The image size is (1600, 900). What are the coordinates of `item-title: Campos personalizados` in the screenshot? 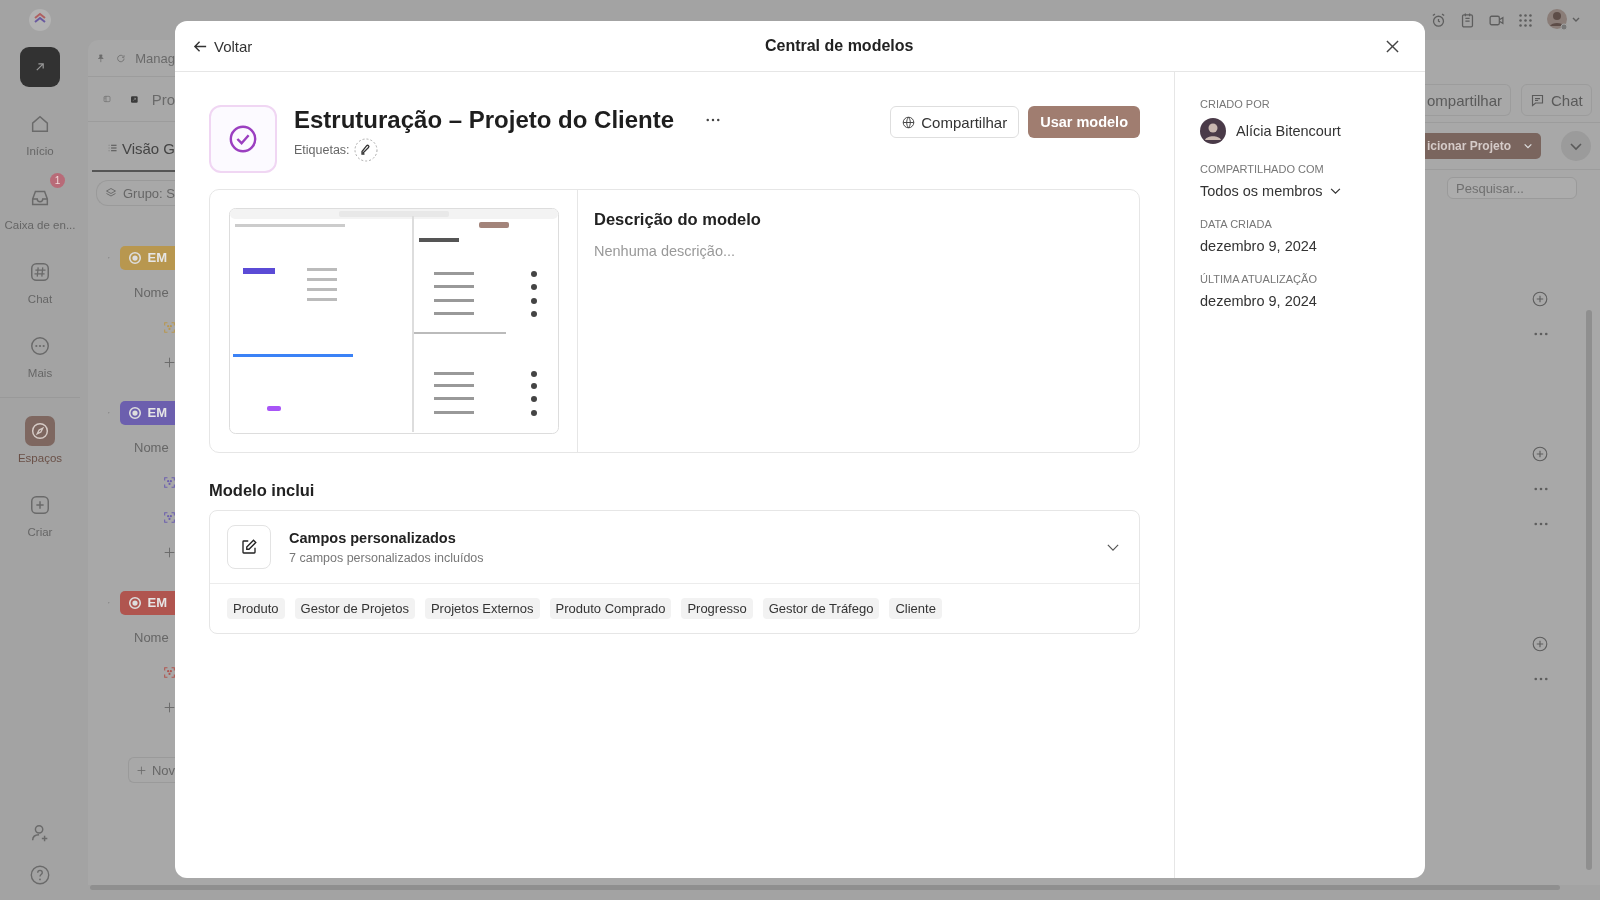 It's located at (373, 537).